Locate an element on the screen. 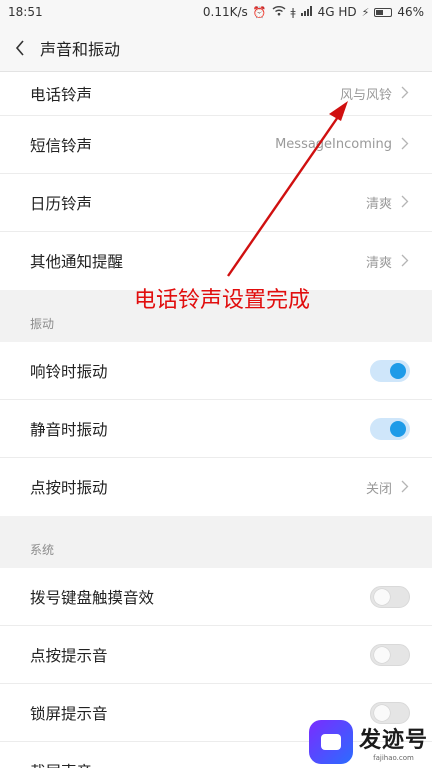  signal-icon is located at coordinates (306, 12).